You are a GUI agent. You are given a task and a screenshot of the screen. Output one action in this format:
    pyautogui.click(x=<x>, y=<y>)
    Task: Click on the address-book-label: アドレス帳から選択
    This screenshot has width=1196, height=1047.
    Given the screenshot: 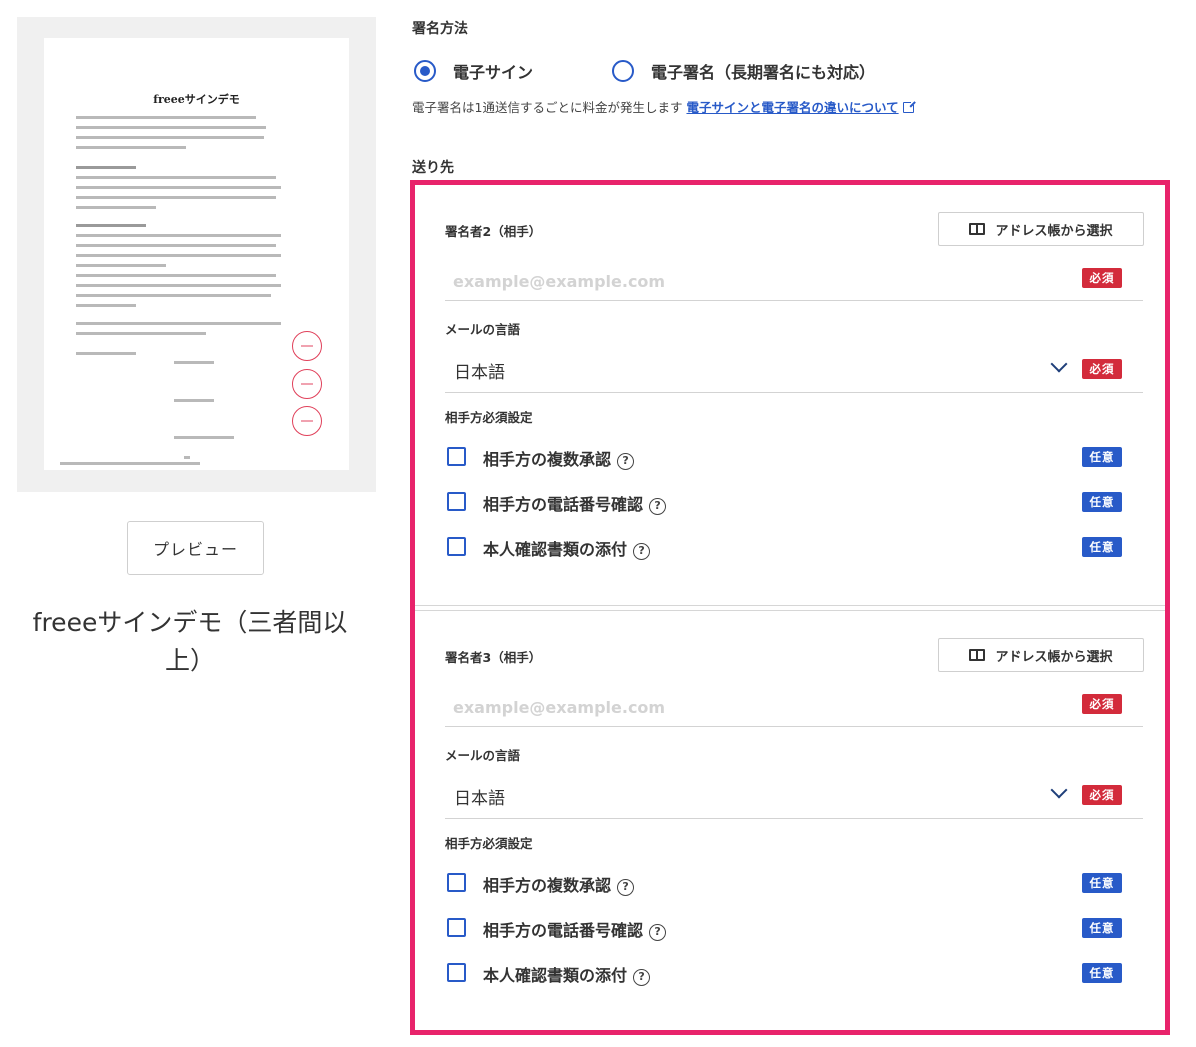 What is the action you would take?
    pyautogui.click(x=1054, y=656)
    